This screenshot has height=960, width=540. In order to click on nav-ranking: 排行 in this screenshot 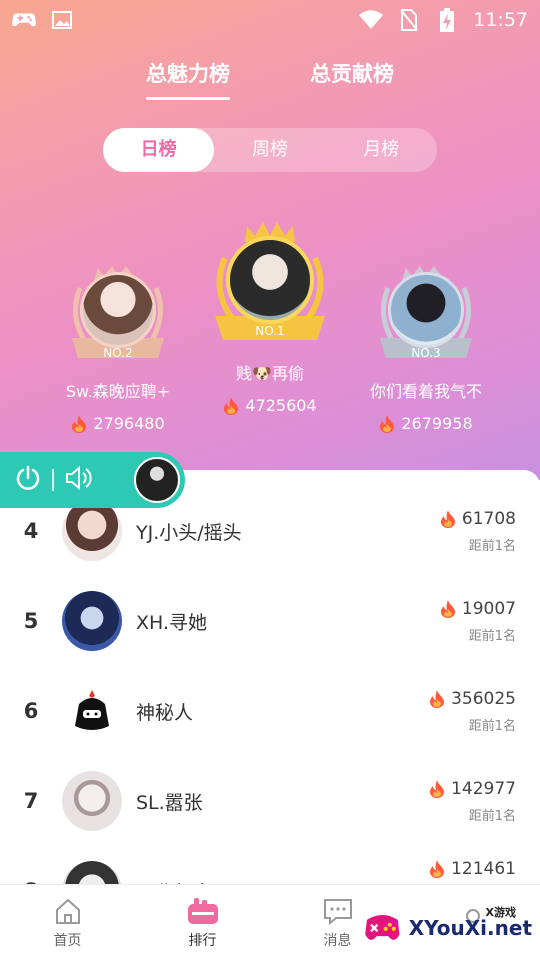, I will do `click(202, 922)`.